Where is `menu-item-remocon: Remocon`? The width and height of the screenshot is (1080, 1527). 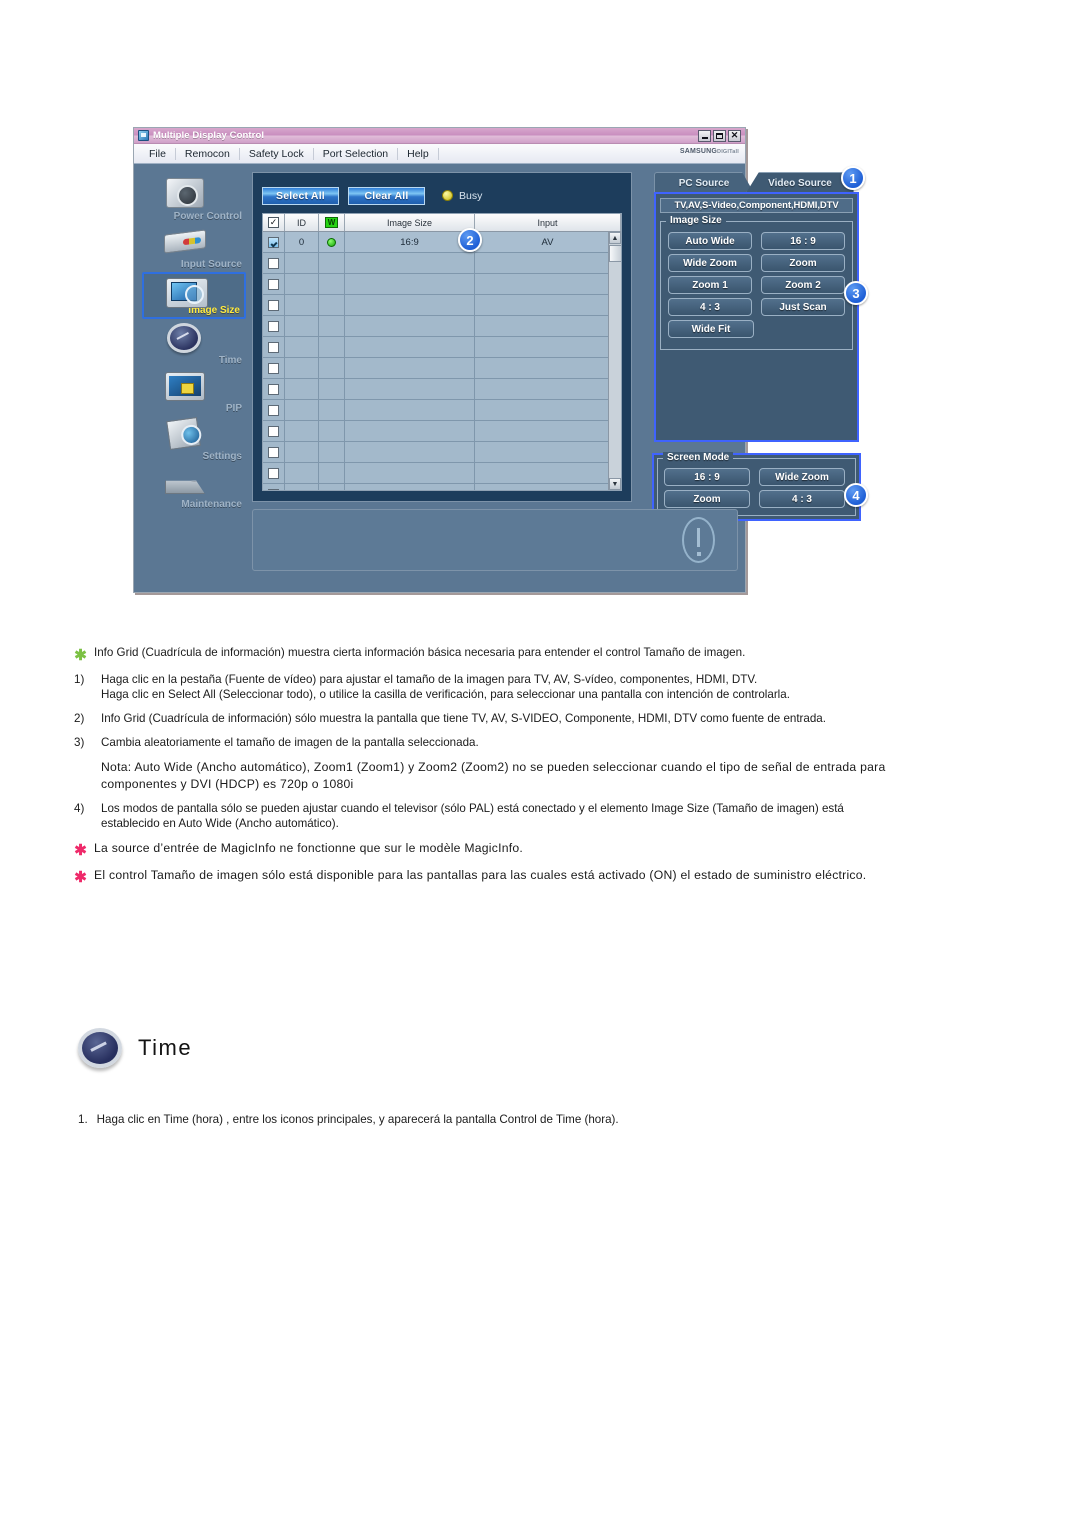
menu-item-remocon: Remocon is located at coordinates (208, 153).